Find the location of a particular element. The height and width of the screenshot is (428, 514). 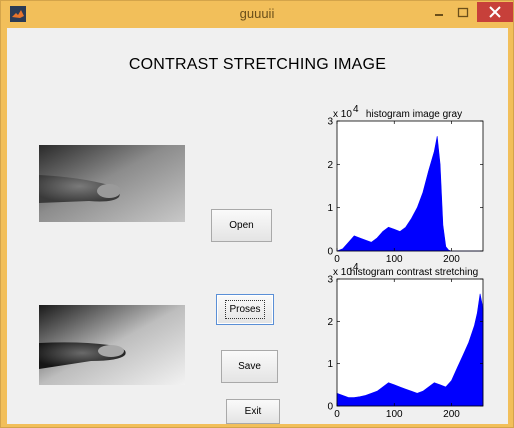

maximize-icon is located at coordinates (463, 13).